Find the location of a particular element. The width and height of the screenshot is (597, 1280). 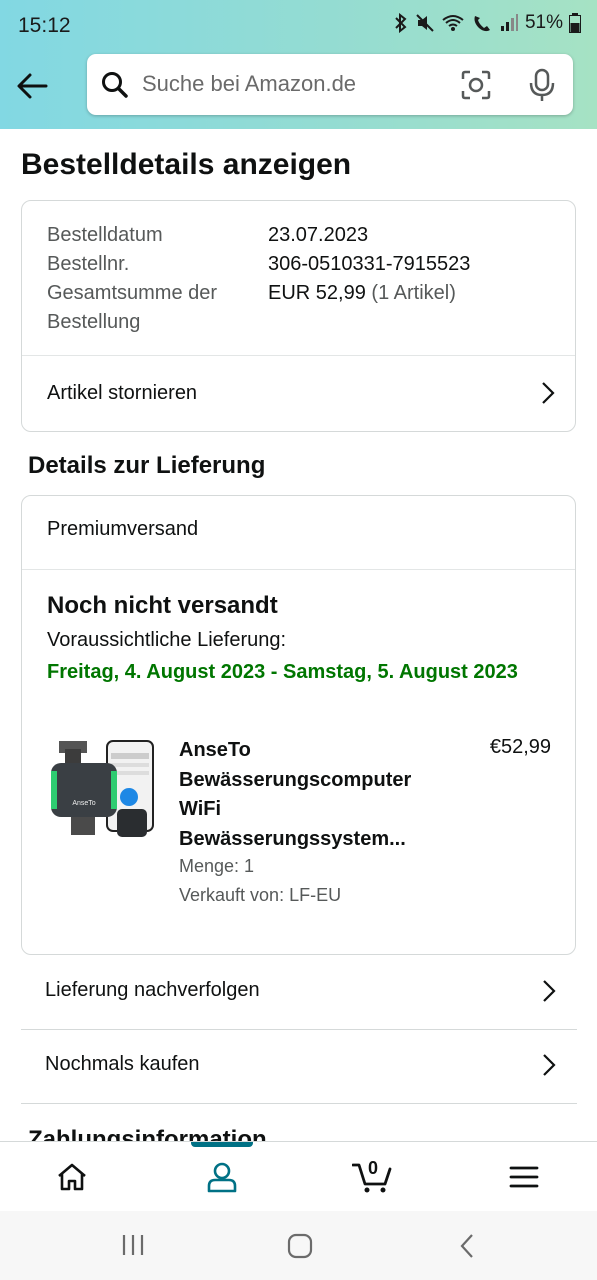

battery-icon is located at coordinates (575, 23).